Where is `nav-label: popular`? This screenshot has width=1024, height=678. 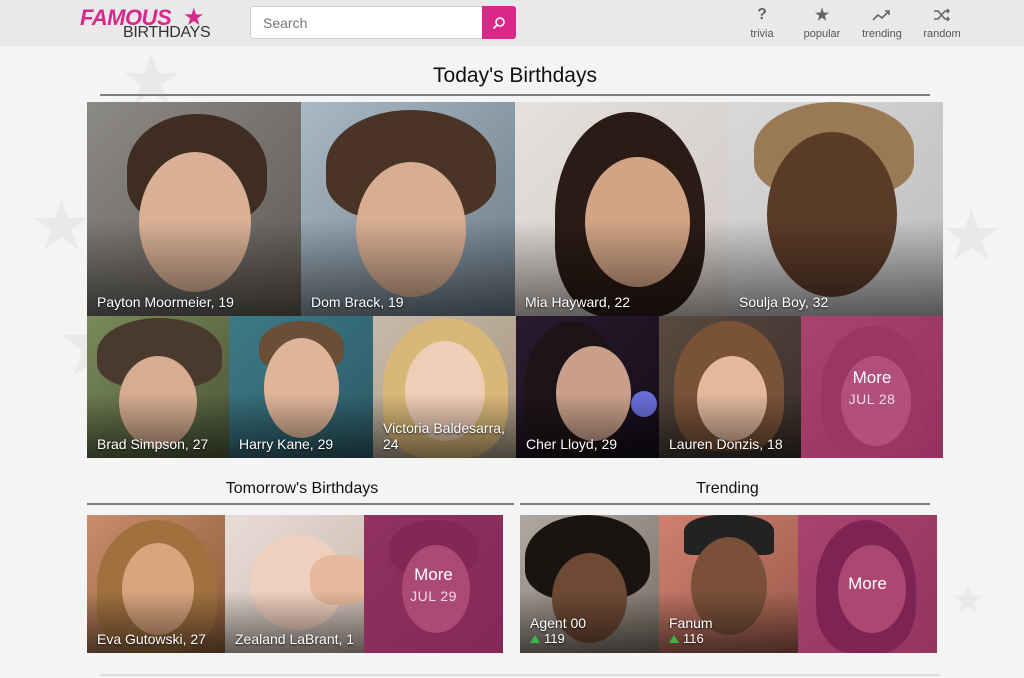 nav-label: popular is located at coordinates (822, 34).